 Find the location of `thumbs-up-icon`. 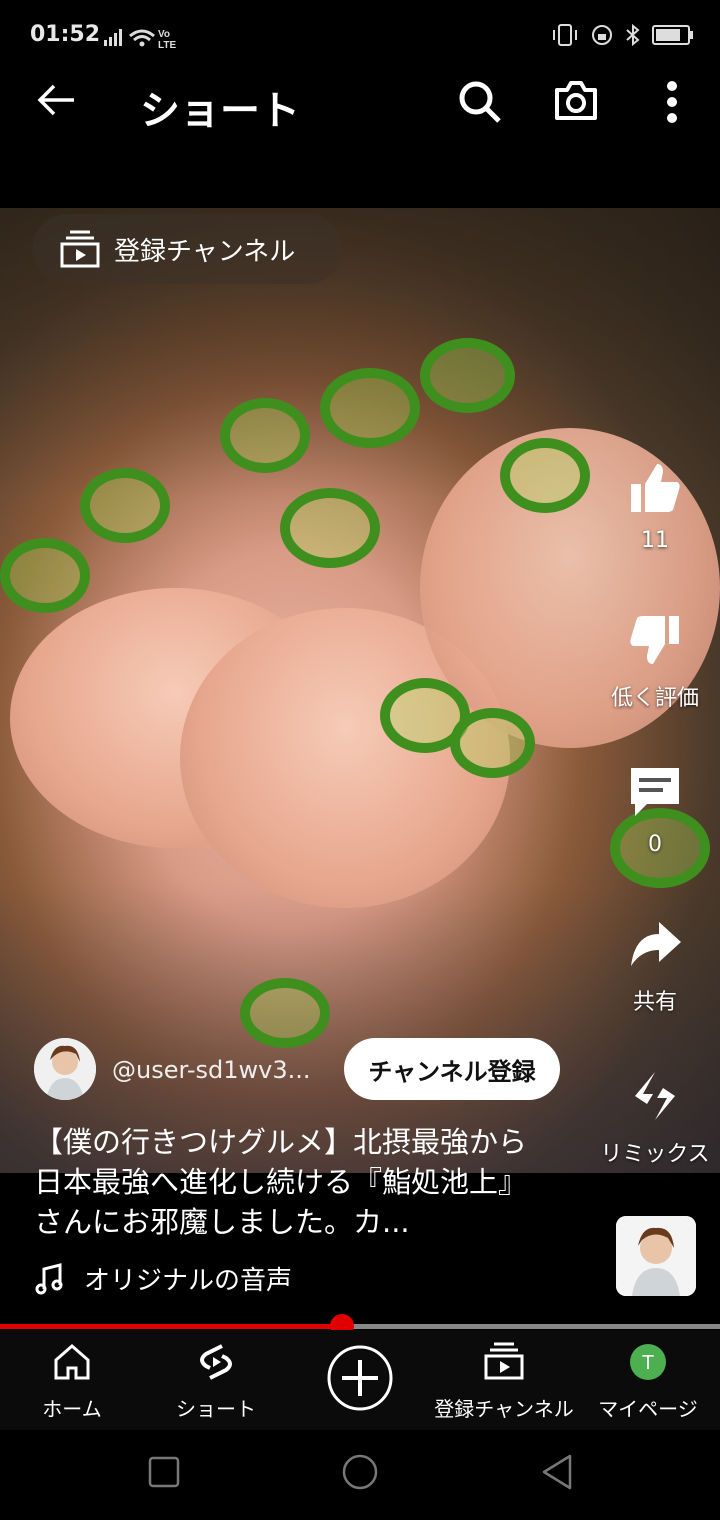

thumbs-up-icon is located at coordinates (655, 488).